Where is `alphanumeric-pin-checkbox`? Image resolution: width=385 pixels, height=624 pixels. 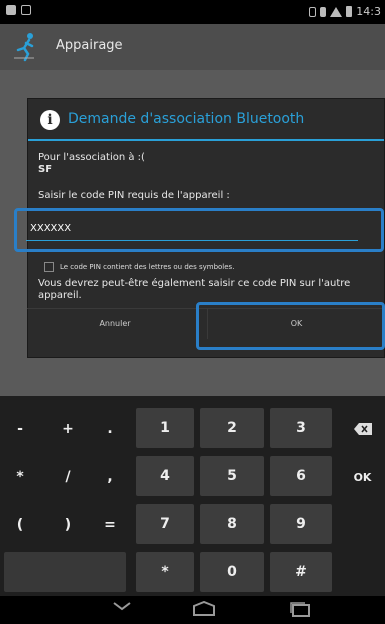
alphanumeric-pin-checkbox is located at coordinates (49, 267).